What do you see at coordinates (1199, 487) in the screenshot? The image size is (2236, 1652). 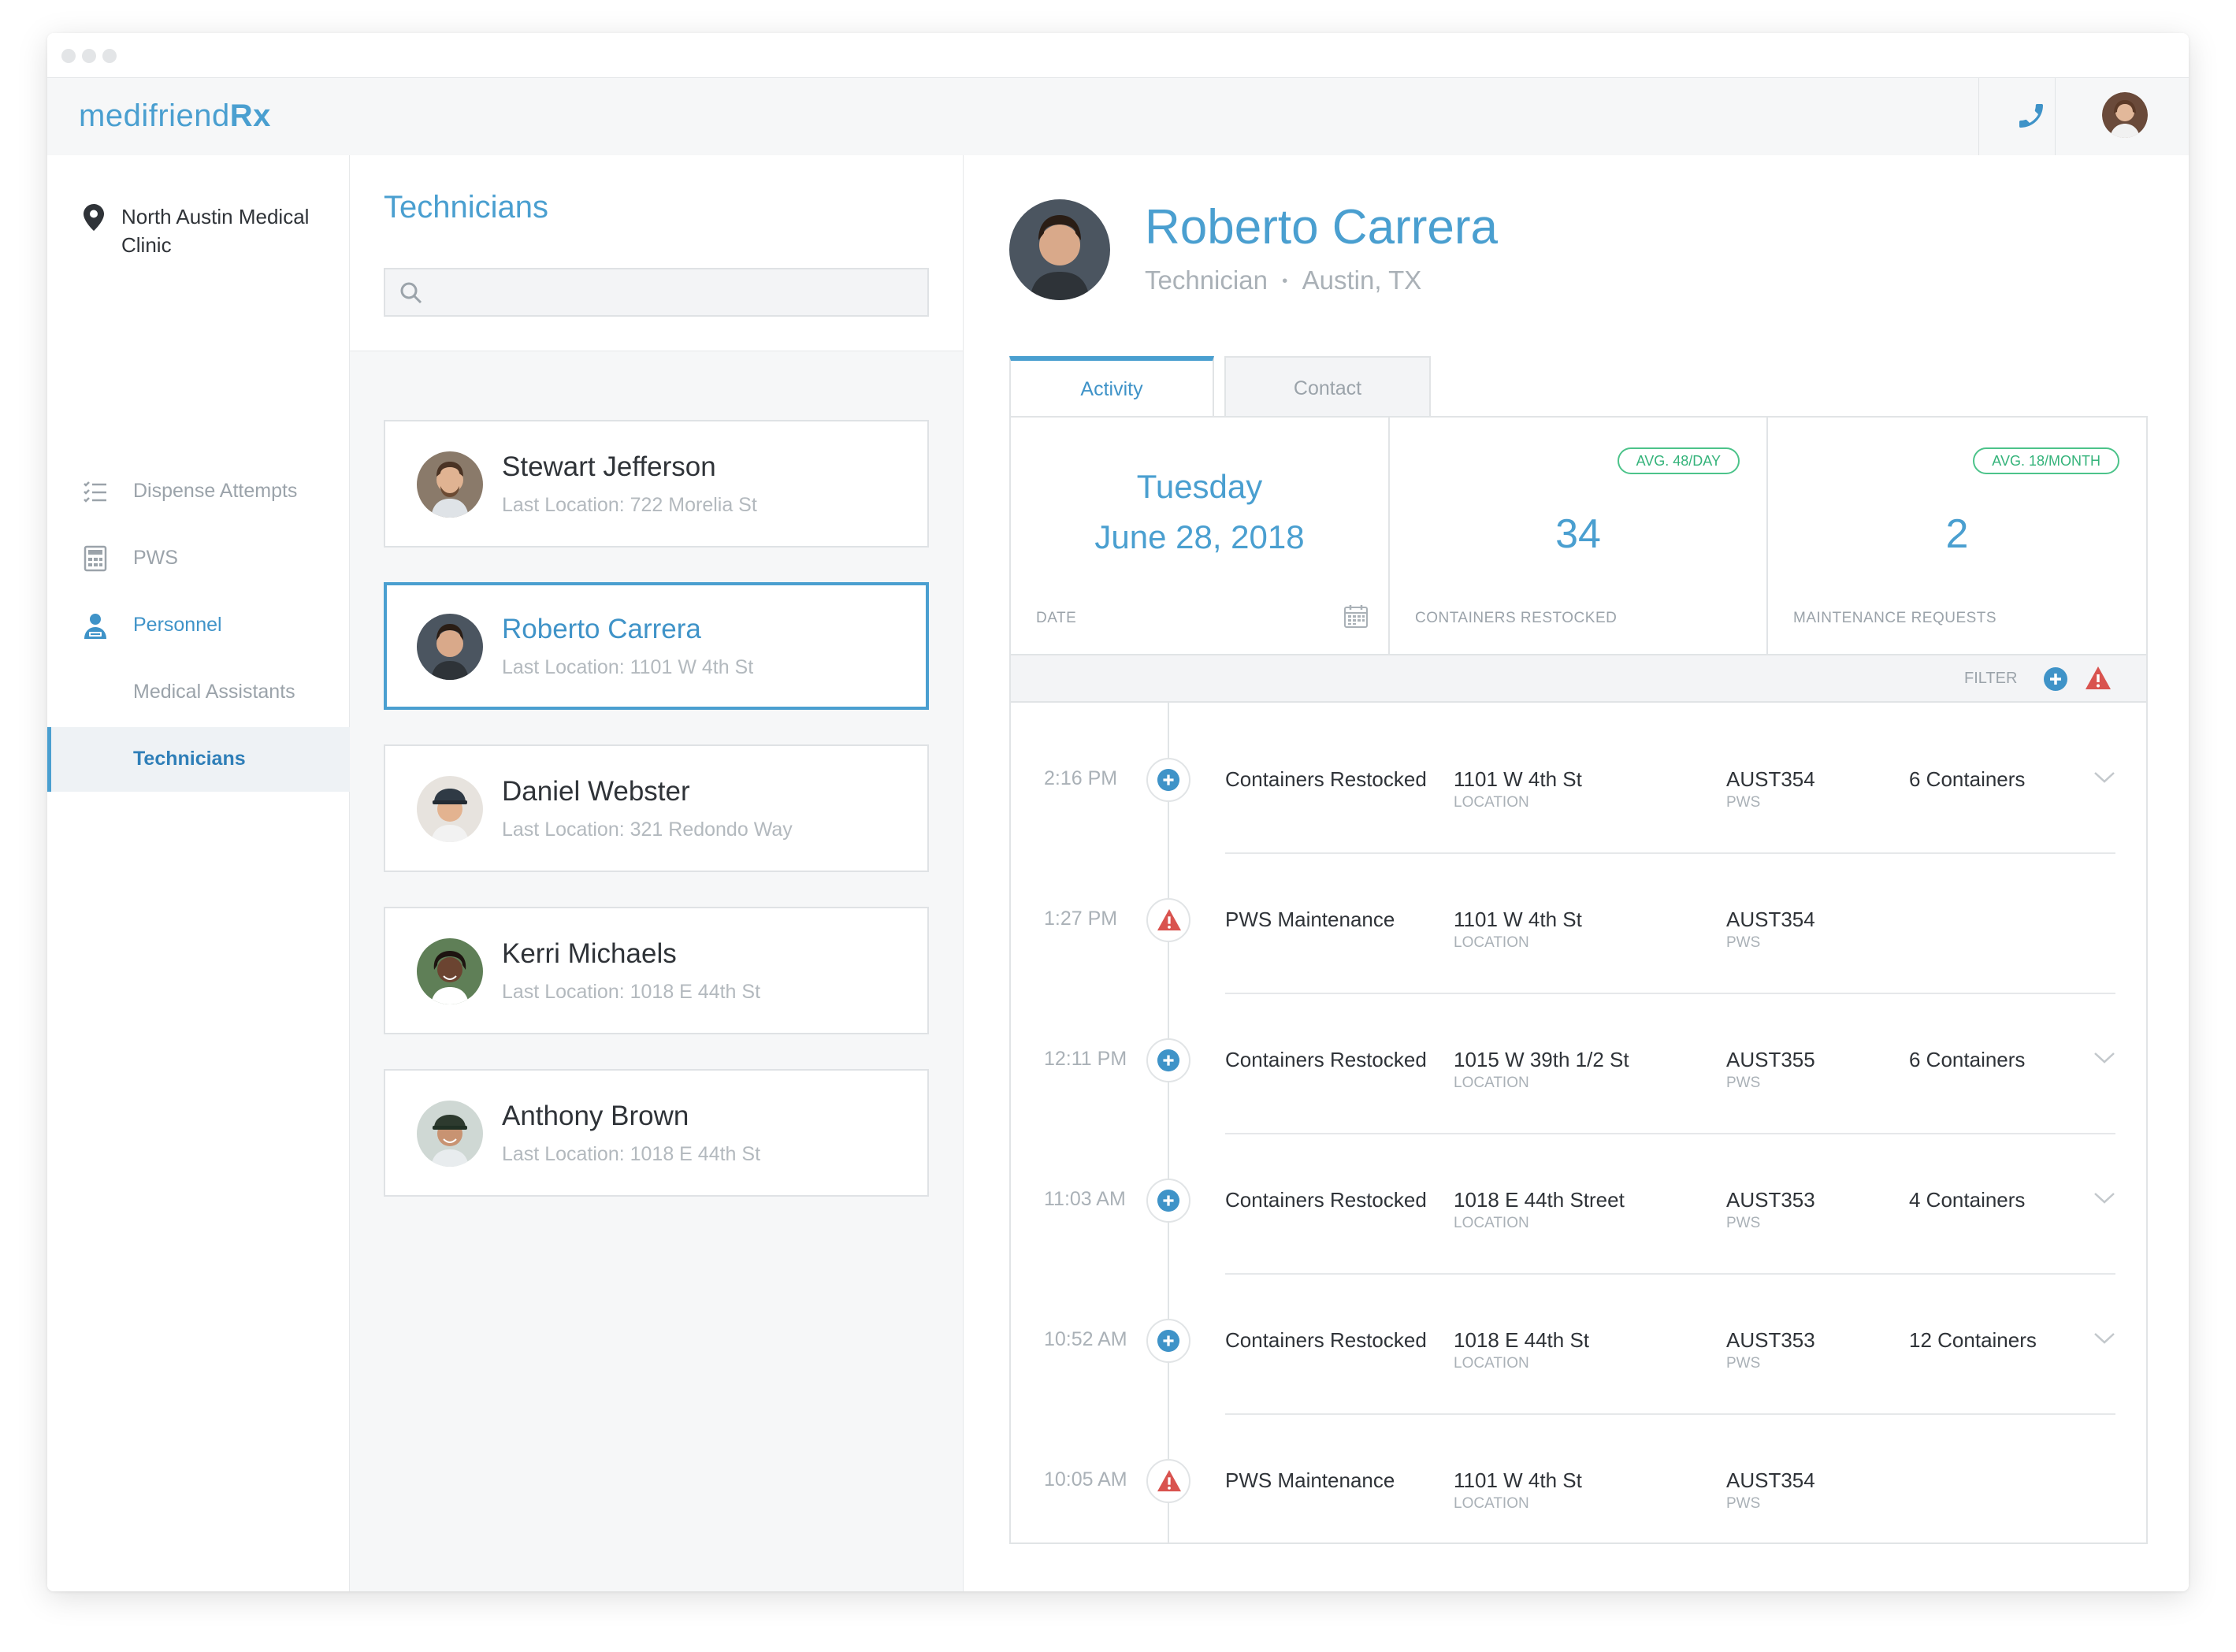 I see `date-day: Tuesday` at bounding box center [1199, 487].